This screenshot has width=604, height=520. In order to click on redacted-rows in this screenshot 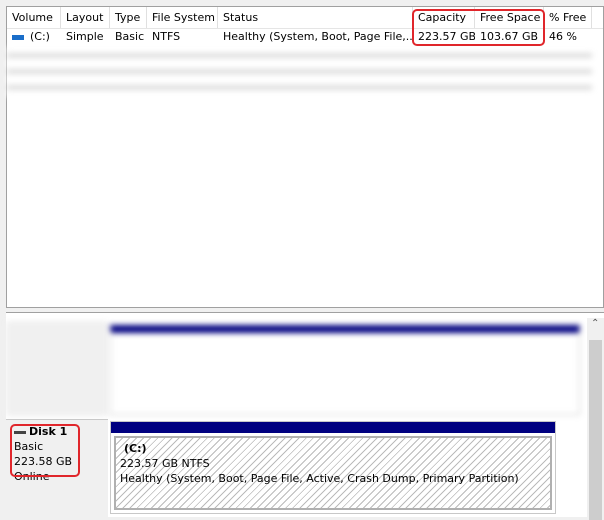, I will do `click(299, 72)`.